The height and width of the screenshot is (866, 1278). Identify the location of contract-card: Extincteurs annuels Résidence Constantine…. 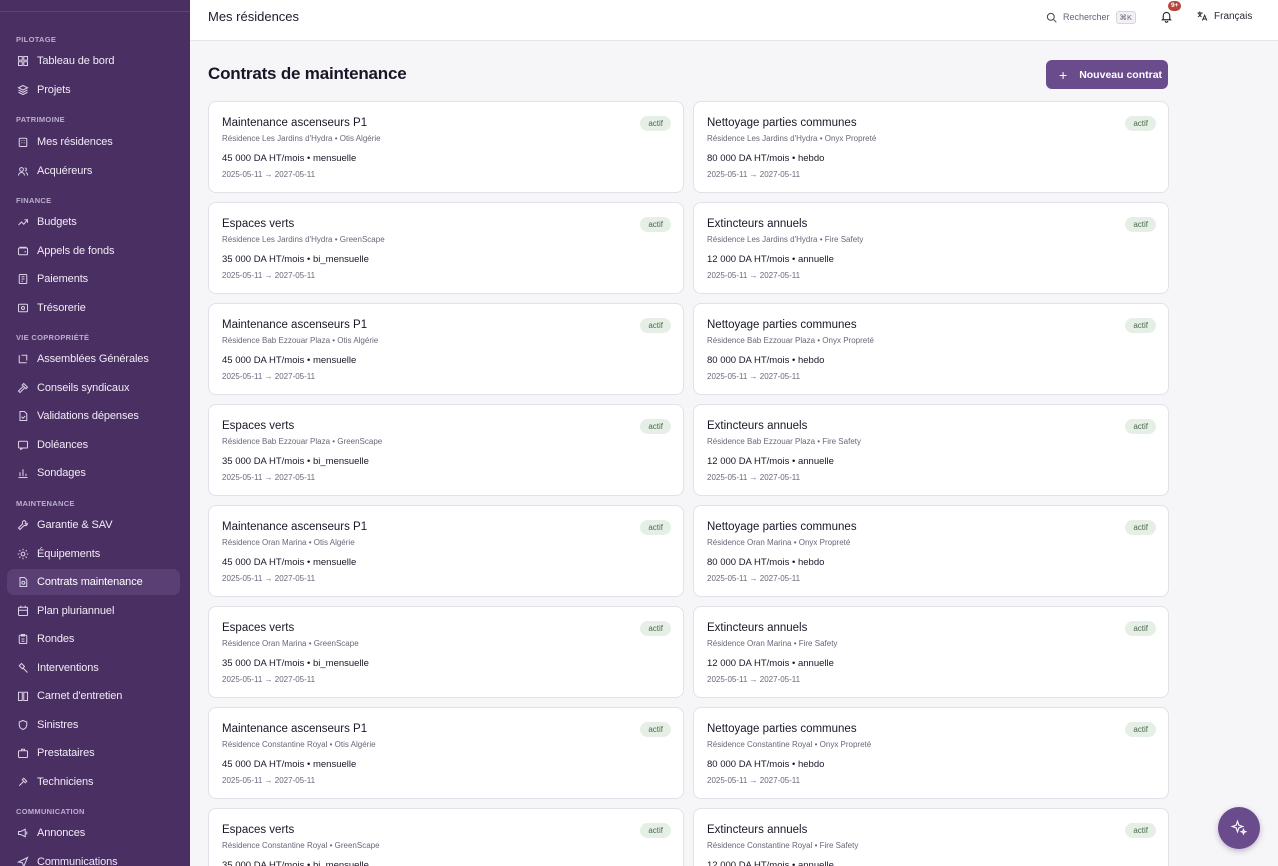
(931, 837).